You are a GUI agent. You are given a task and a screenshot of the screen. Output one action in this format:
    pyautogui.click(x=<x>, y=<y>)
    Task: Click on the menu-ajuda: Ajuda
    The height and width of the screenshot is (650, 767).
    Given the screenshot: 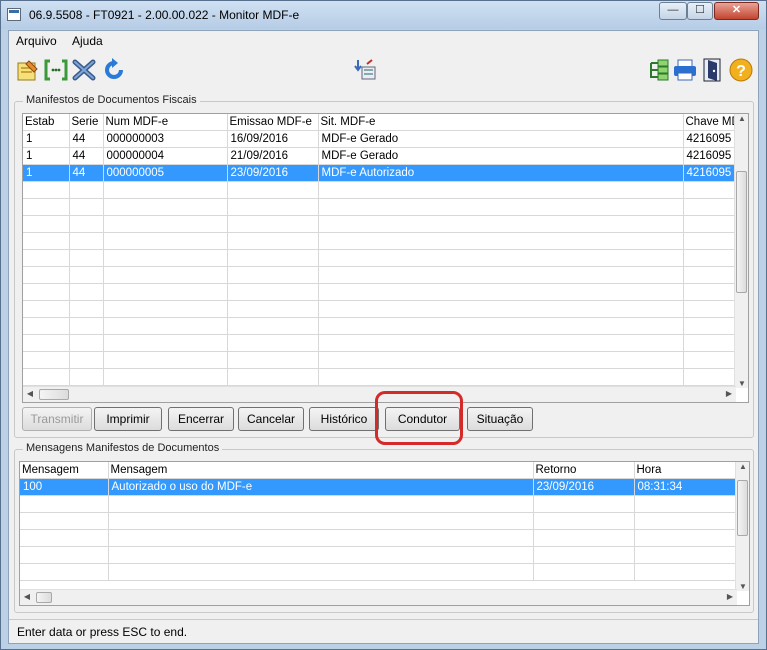 What is the action you would take?
    pyautogui.click(x=87, y=41)
    